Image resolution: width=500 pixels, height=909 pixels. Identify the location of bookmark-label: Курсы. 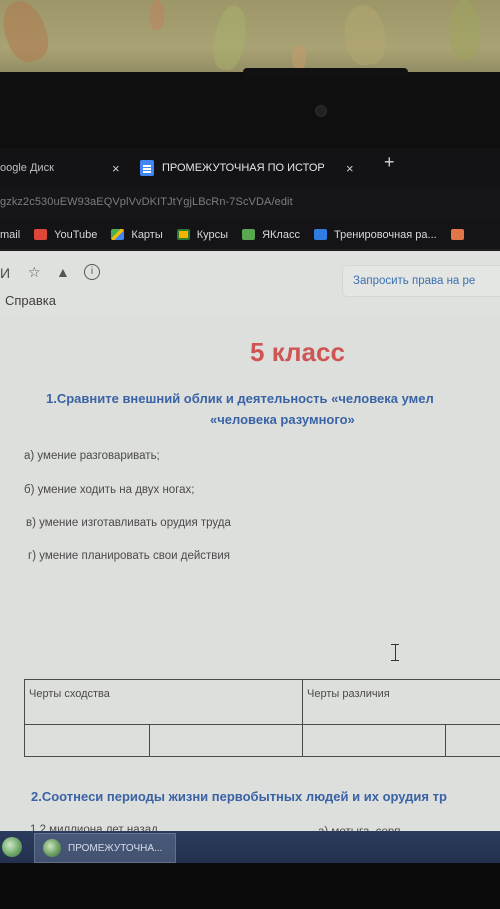
(212, 234).